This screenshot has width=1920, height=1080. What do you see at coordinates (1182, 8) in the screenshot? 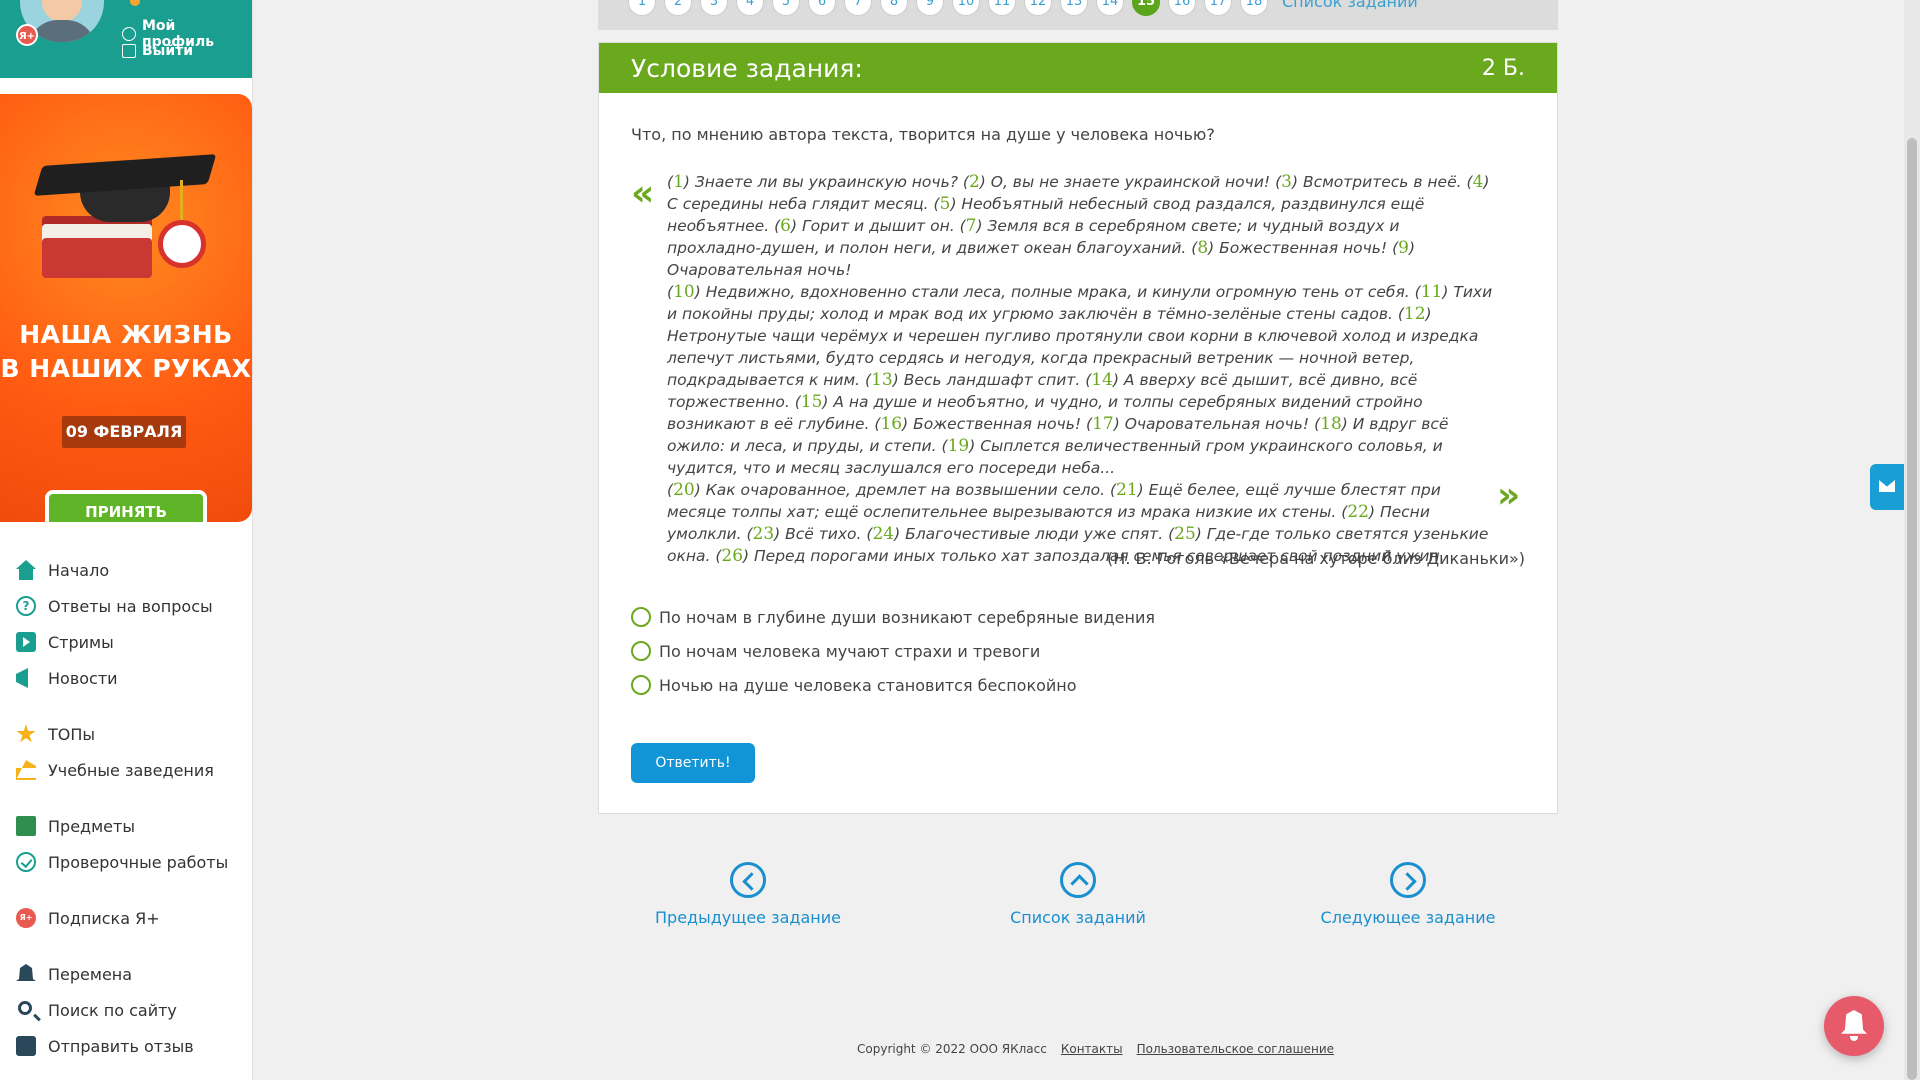
I see `pager-page-16: 16` at bounding box center [1182, 8].